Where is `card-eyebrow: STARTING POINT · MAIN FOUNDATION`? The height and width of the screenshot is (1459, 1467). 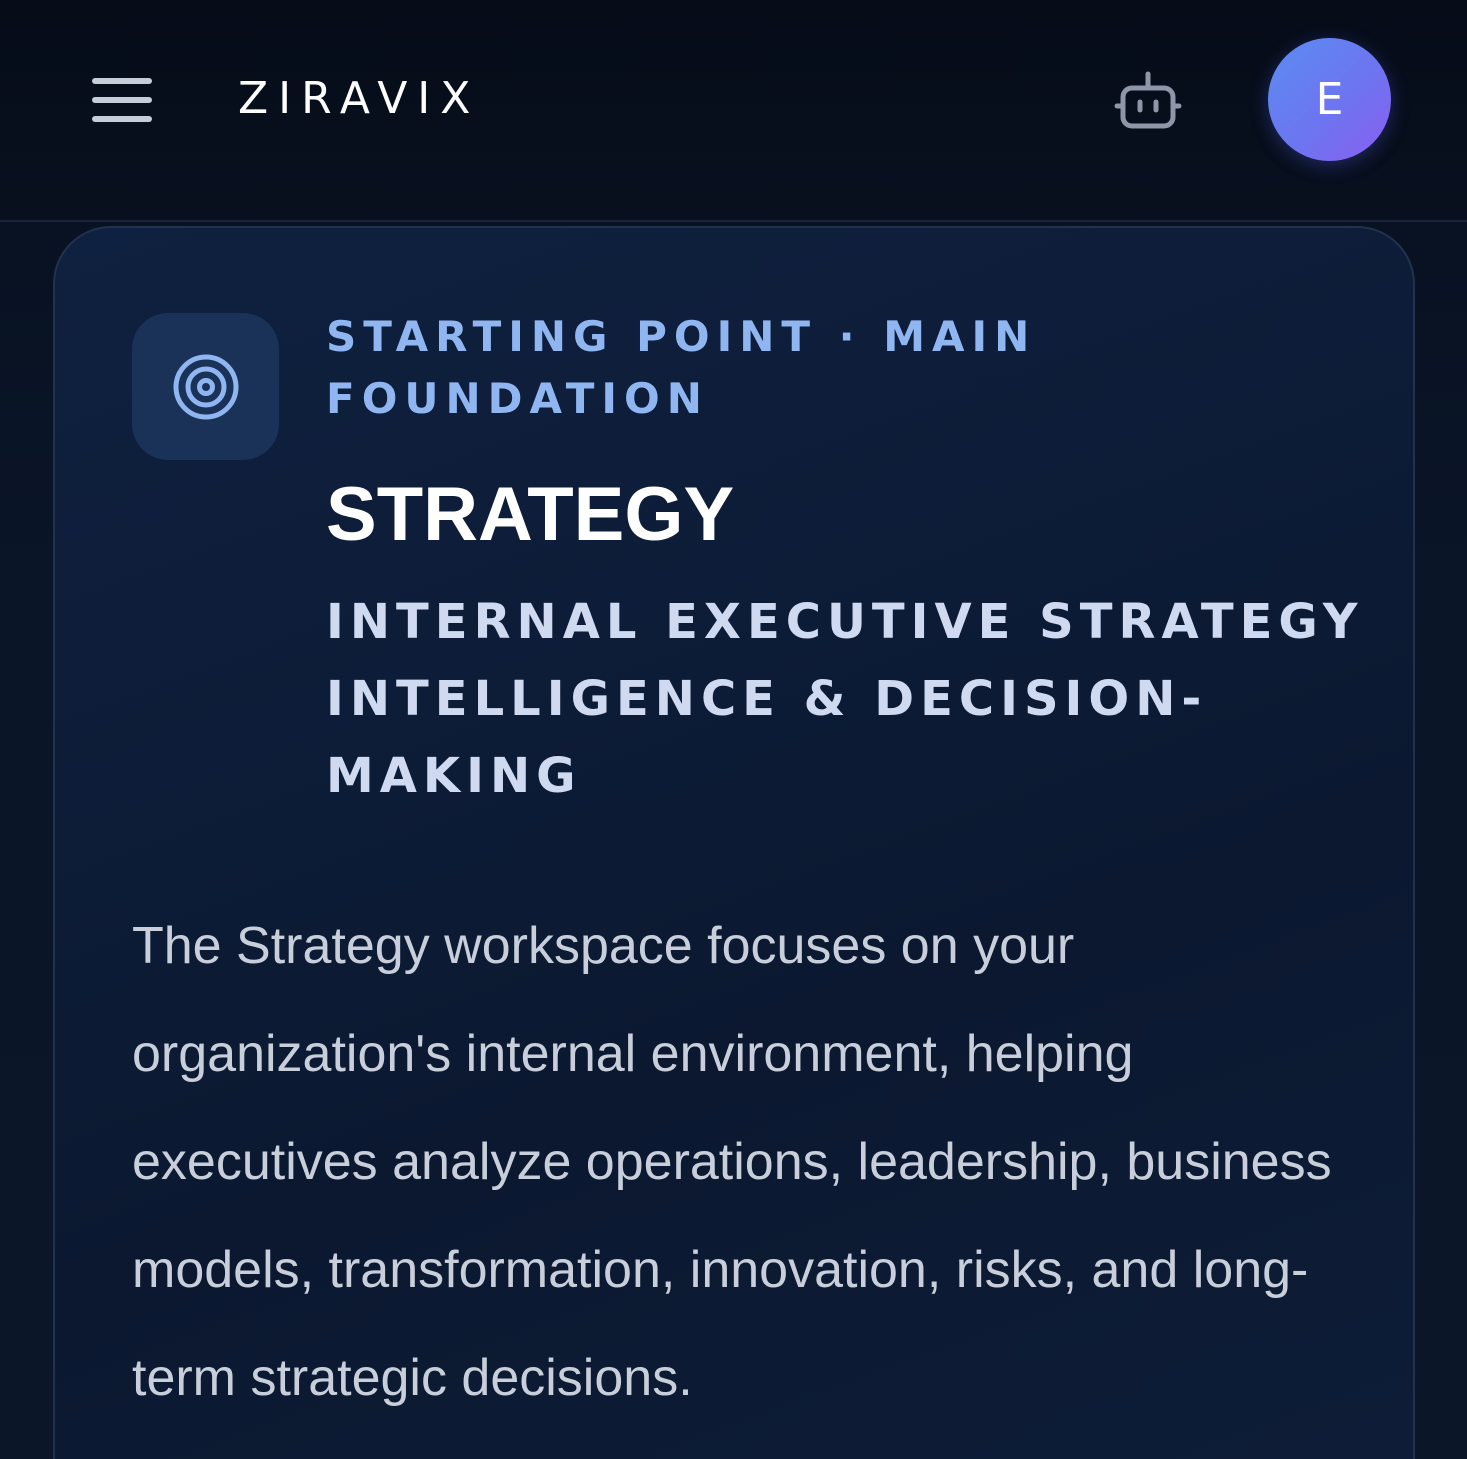 card-eyebrow: STARTING POINT · MAIN FOUNDATION is located at coordinates (681, 367).